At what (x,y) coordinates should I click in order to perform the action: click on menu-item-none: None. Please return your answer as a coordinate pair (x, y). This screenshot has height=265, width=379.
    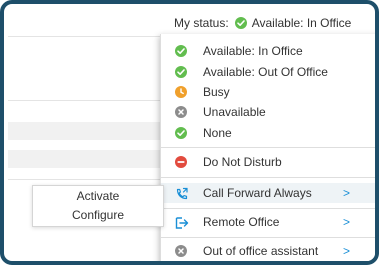
    Looking at the image, I should click on (268, 133).